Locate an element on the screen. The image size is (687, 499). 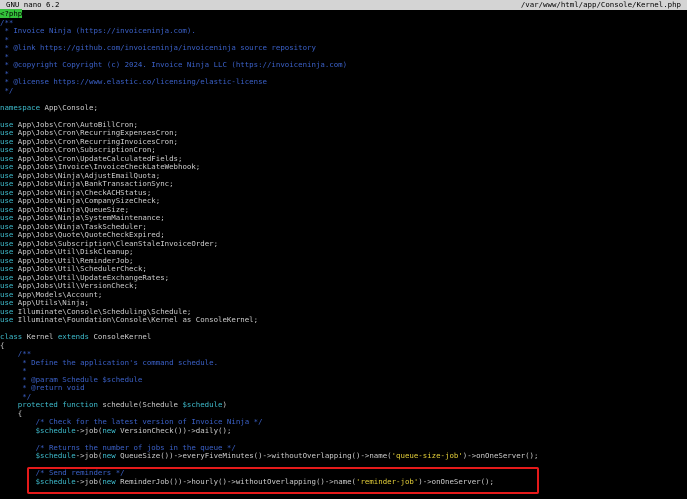
code-line: namespace App\Console; is located at coordinates (49, 107).